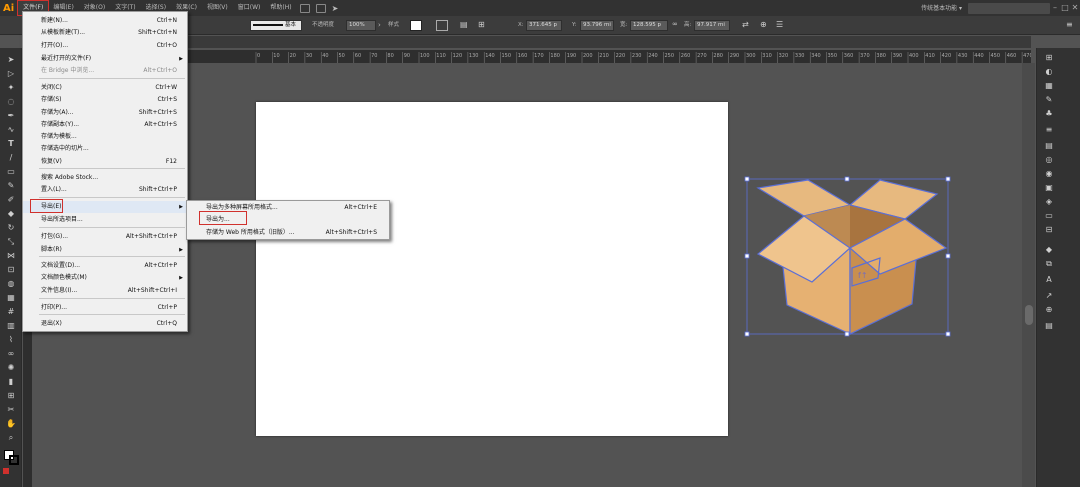 Image resolution: width=1080 pixels, height=487 pixels. Describe the element at coordinates (1065, 8) in the screenshot. I see `maximize-icon: □` at that location.